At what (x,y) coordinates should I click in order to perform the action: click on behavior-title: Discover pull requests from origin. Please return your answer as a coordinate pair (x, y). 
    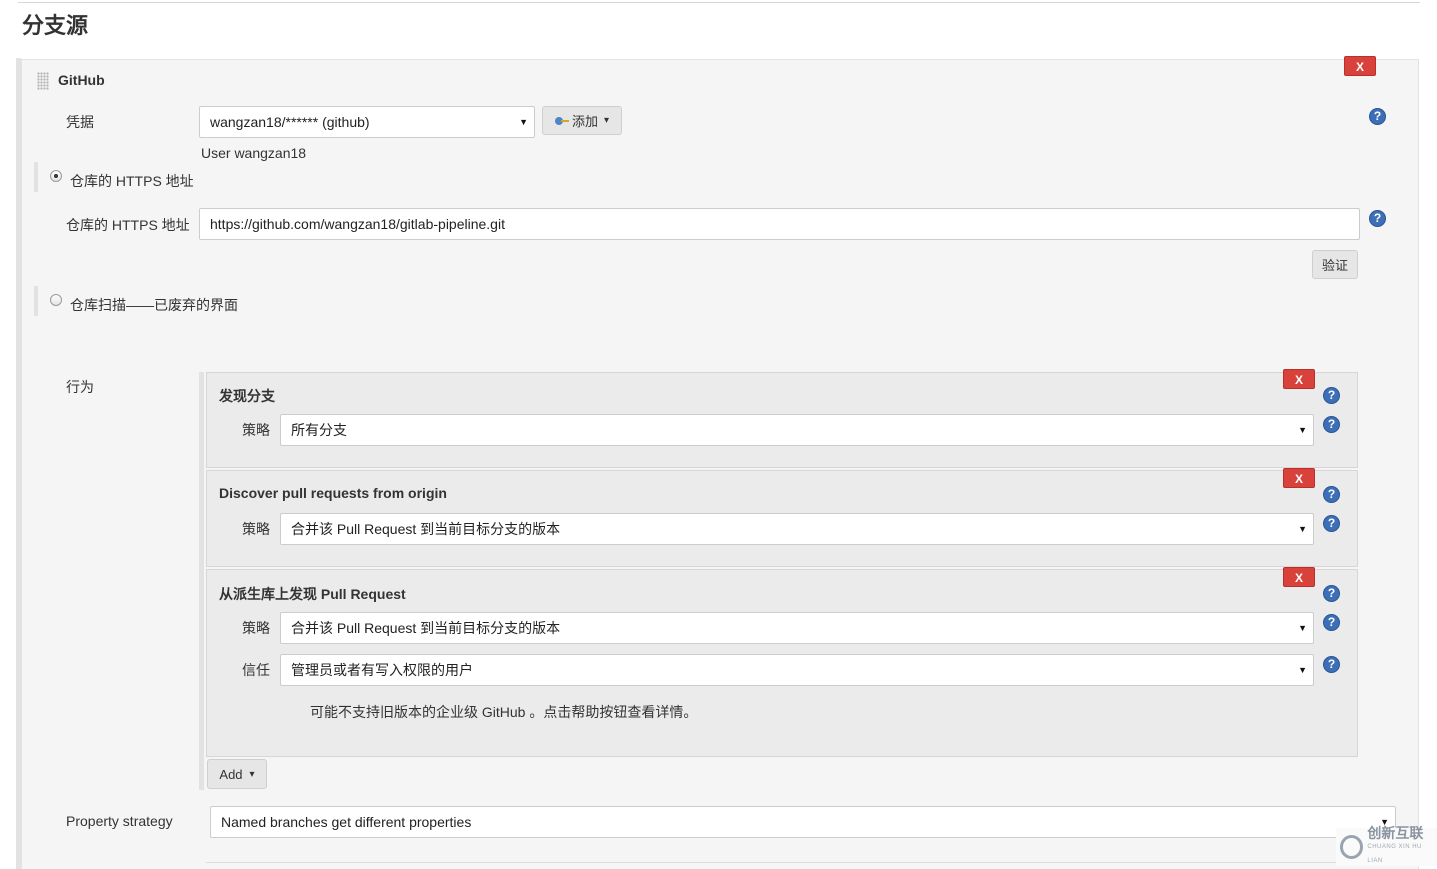
    Looking at the image, I should click on (333, 493).